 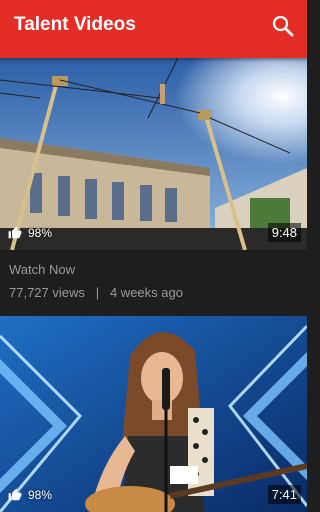 What do you see at coordinates (146, 292) in the screenshot?
I see `upload-age: 4 weeks ago` at bounding box center [146, 292].